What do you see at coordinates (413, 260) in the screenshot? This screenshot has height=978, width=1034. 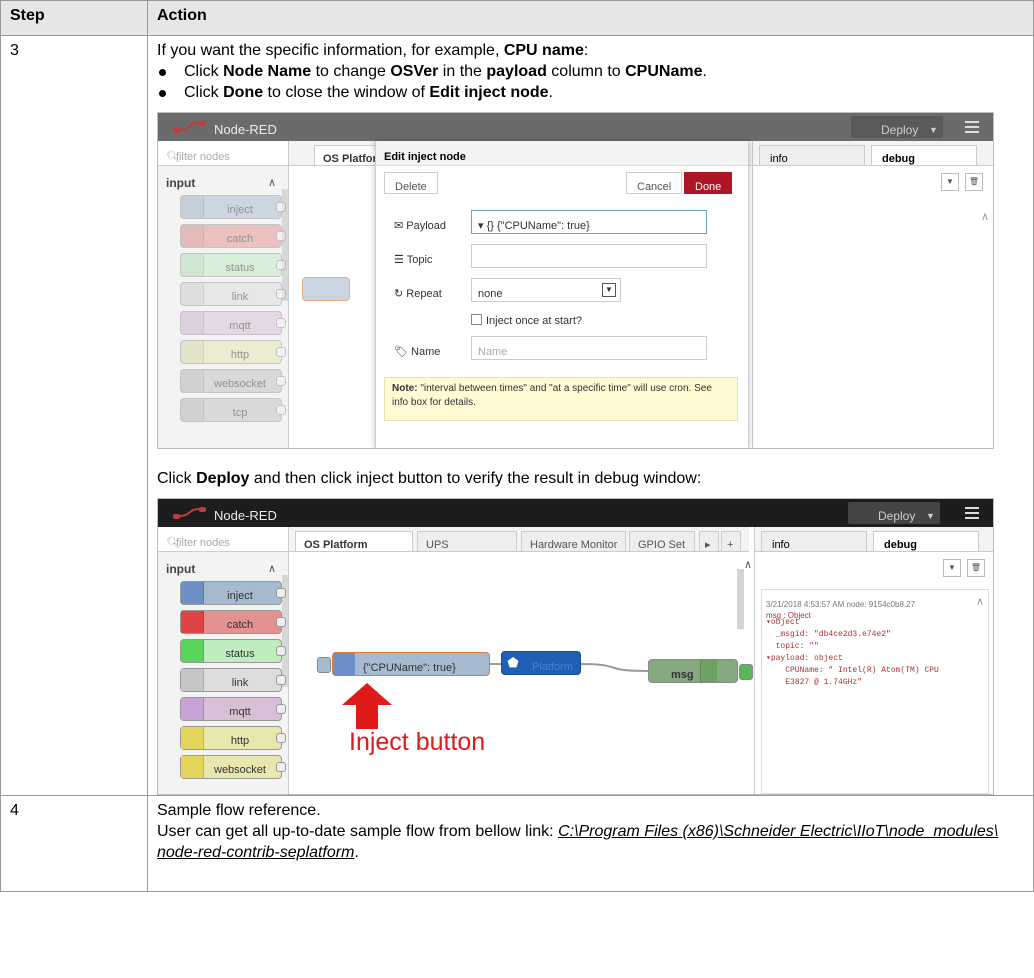 I see `topic-label: ☰ Topic` at bounding box center [413, 260].